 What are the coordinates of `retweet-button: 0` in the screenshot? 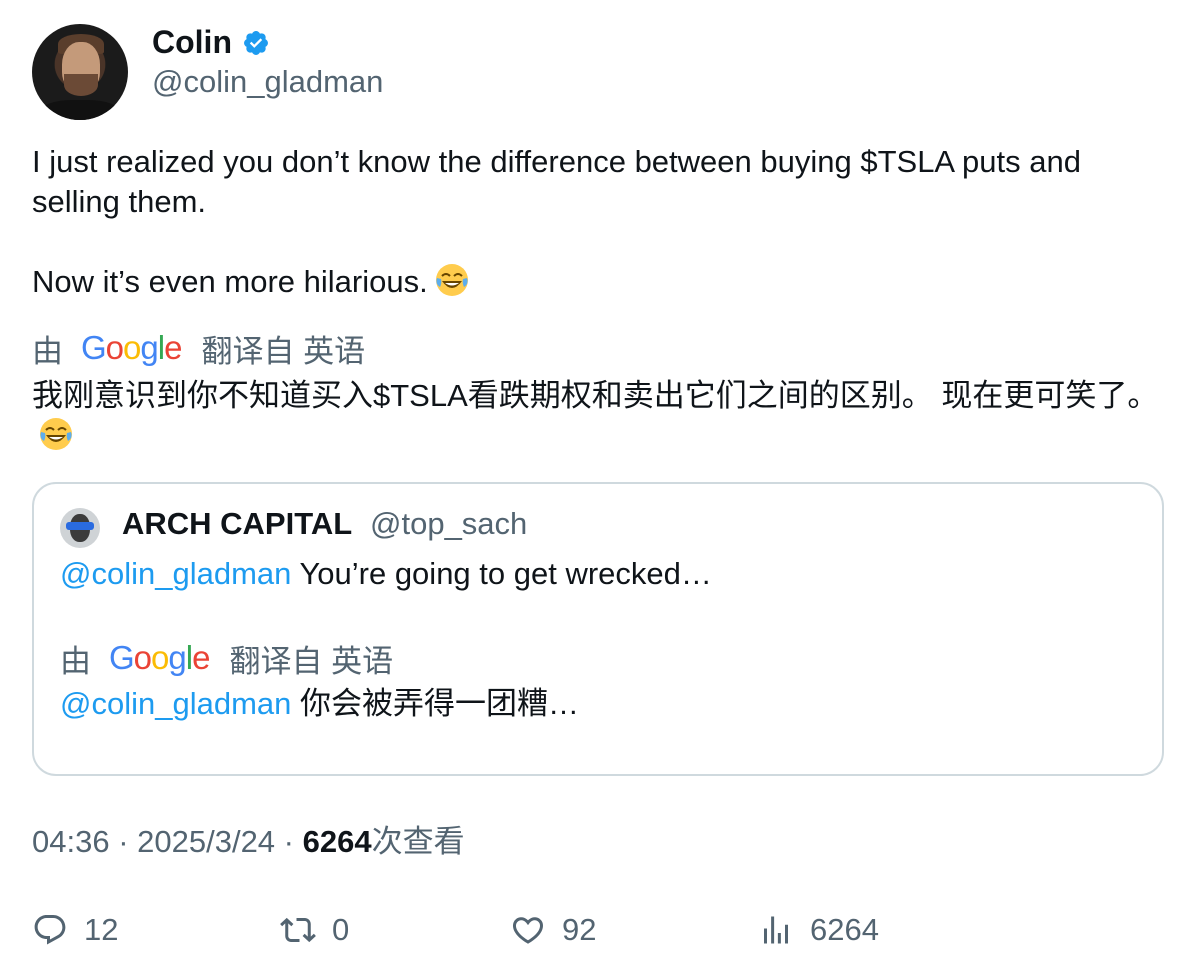 It's located at (314, 930).